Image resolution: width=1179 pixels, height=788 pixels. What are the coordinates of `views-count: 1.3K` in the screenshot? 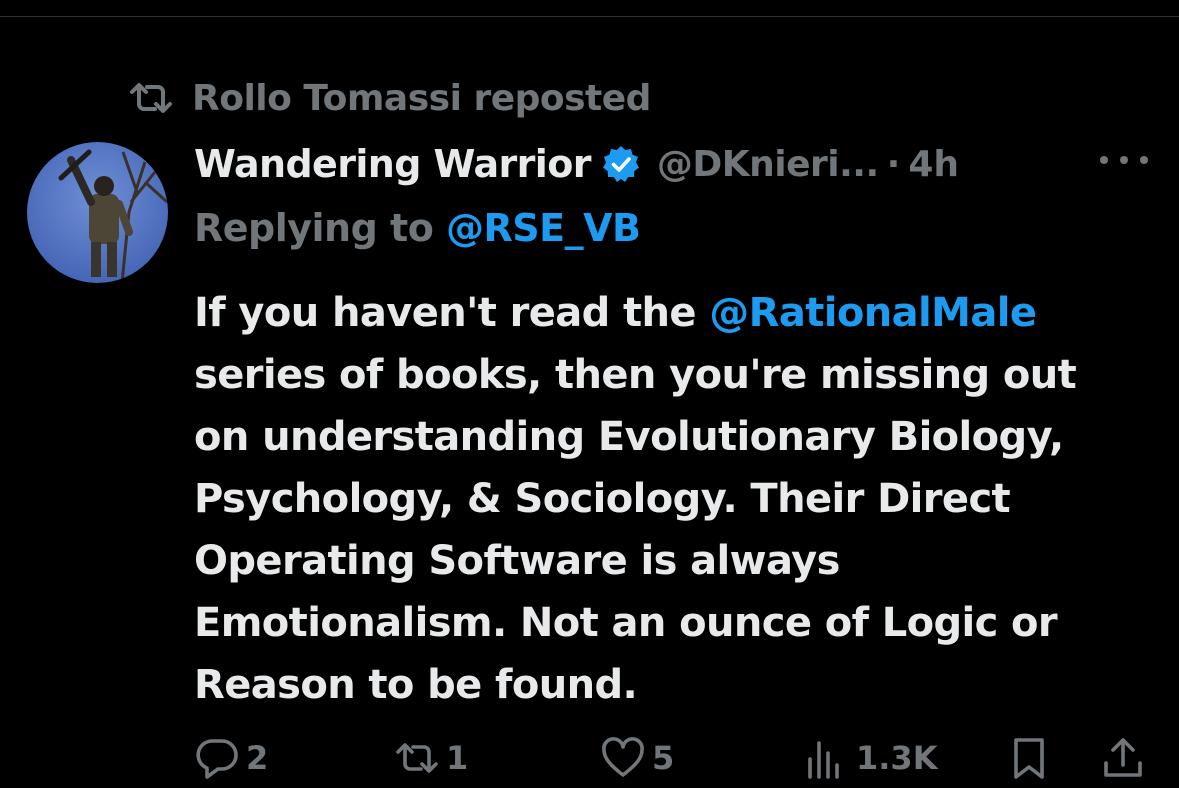 It's located at (897, 758).